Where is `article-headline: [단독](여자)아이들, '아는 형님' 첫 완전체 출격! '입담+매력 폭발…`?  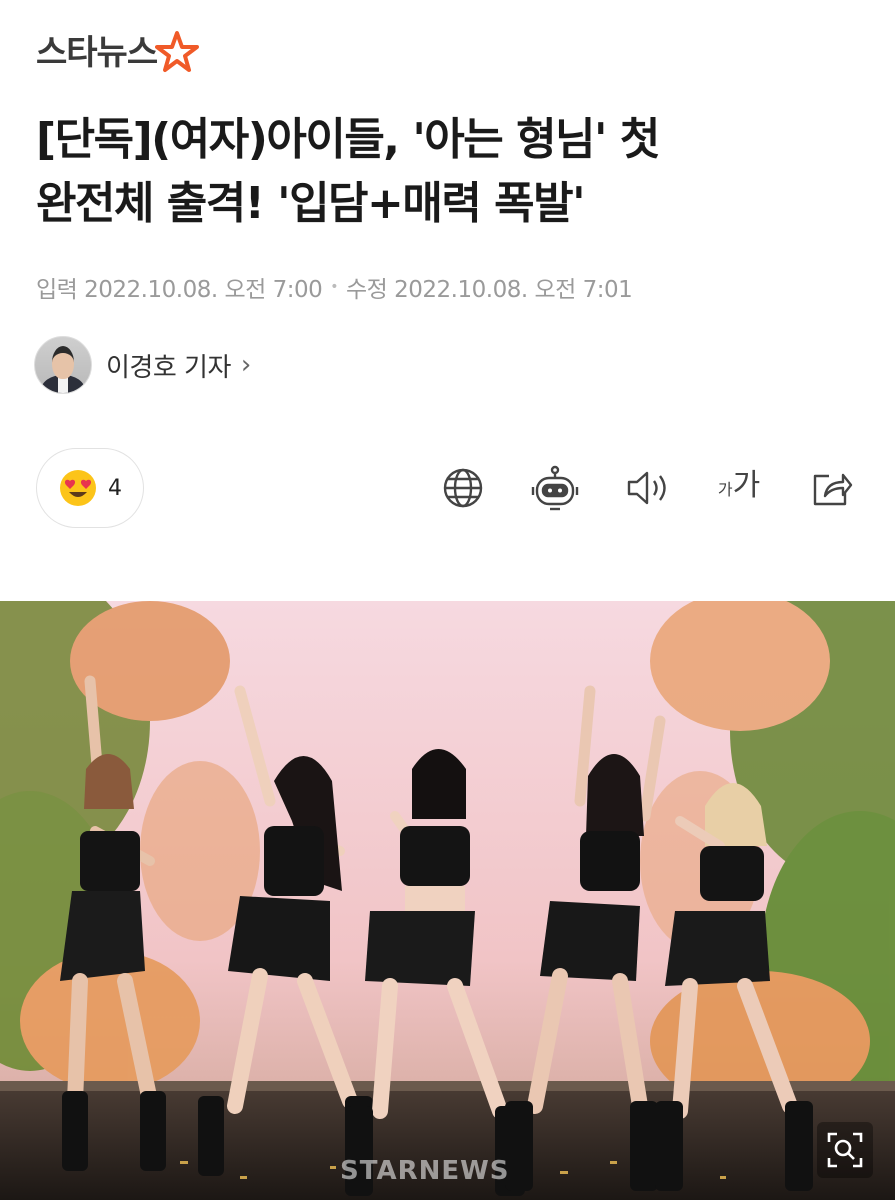 article-headline: [단독](여자)아이들, '아는 형님' 첫 완전체 출격! '입담+매력 폭발… is located at coordinates (451, 172).